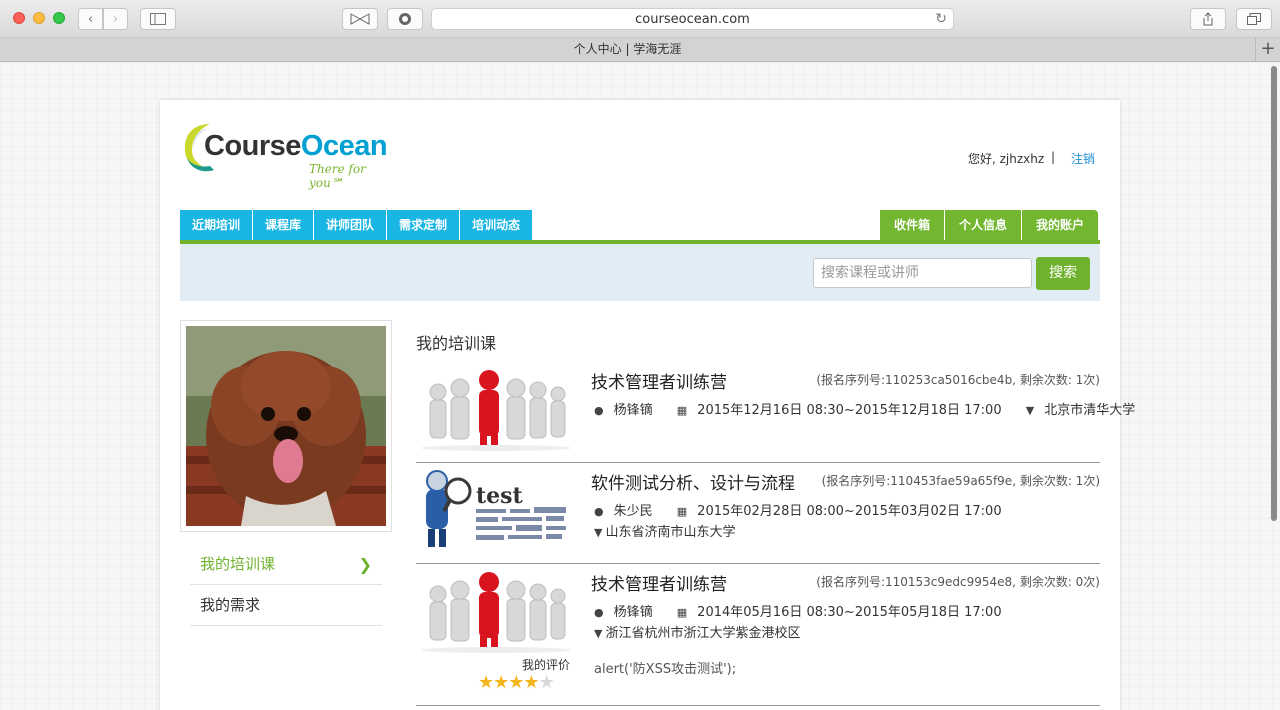  Describe the element at coordinates (922, 273) in the screenshot. I see `search-input` at that location.